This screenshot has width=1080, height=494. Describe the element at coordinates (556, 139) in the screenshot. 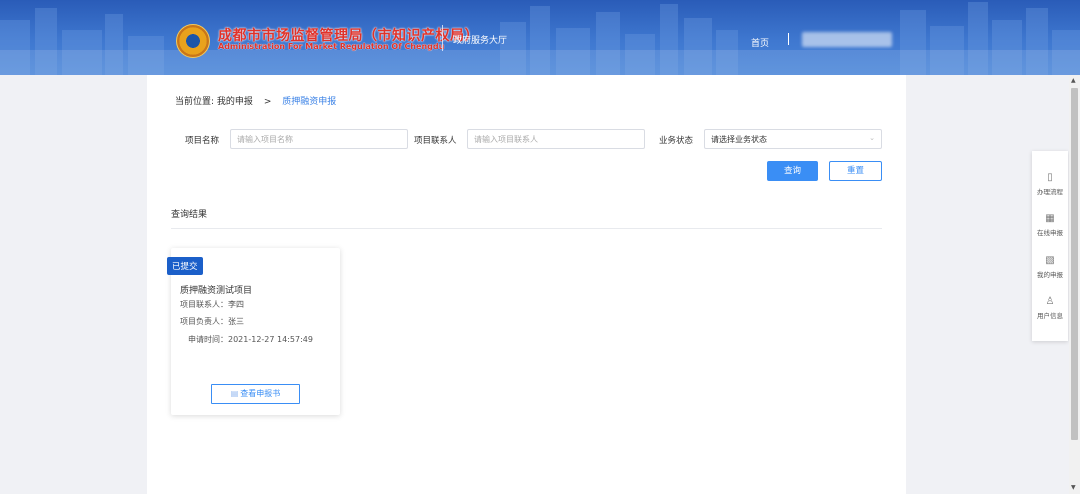

I see `contact-input: 请输入项目联系人` at that location.